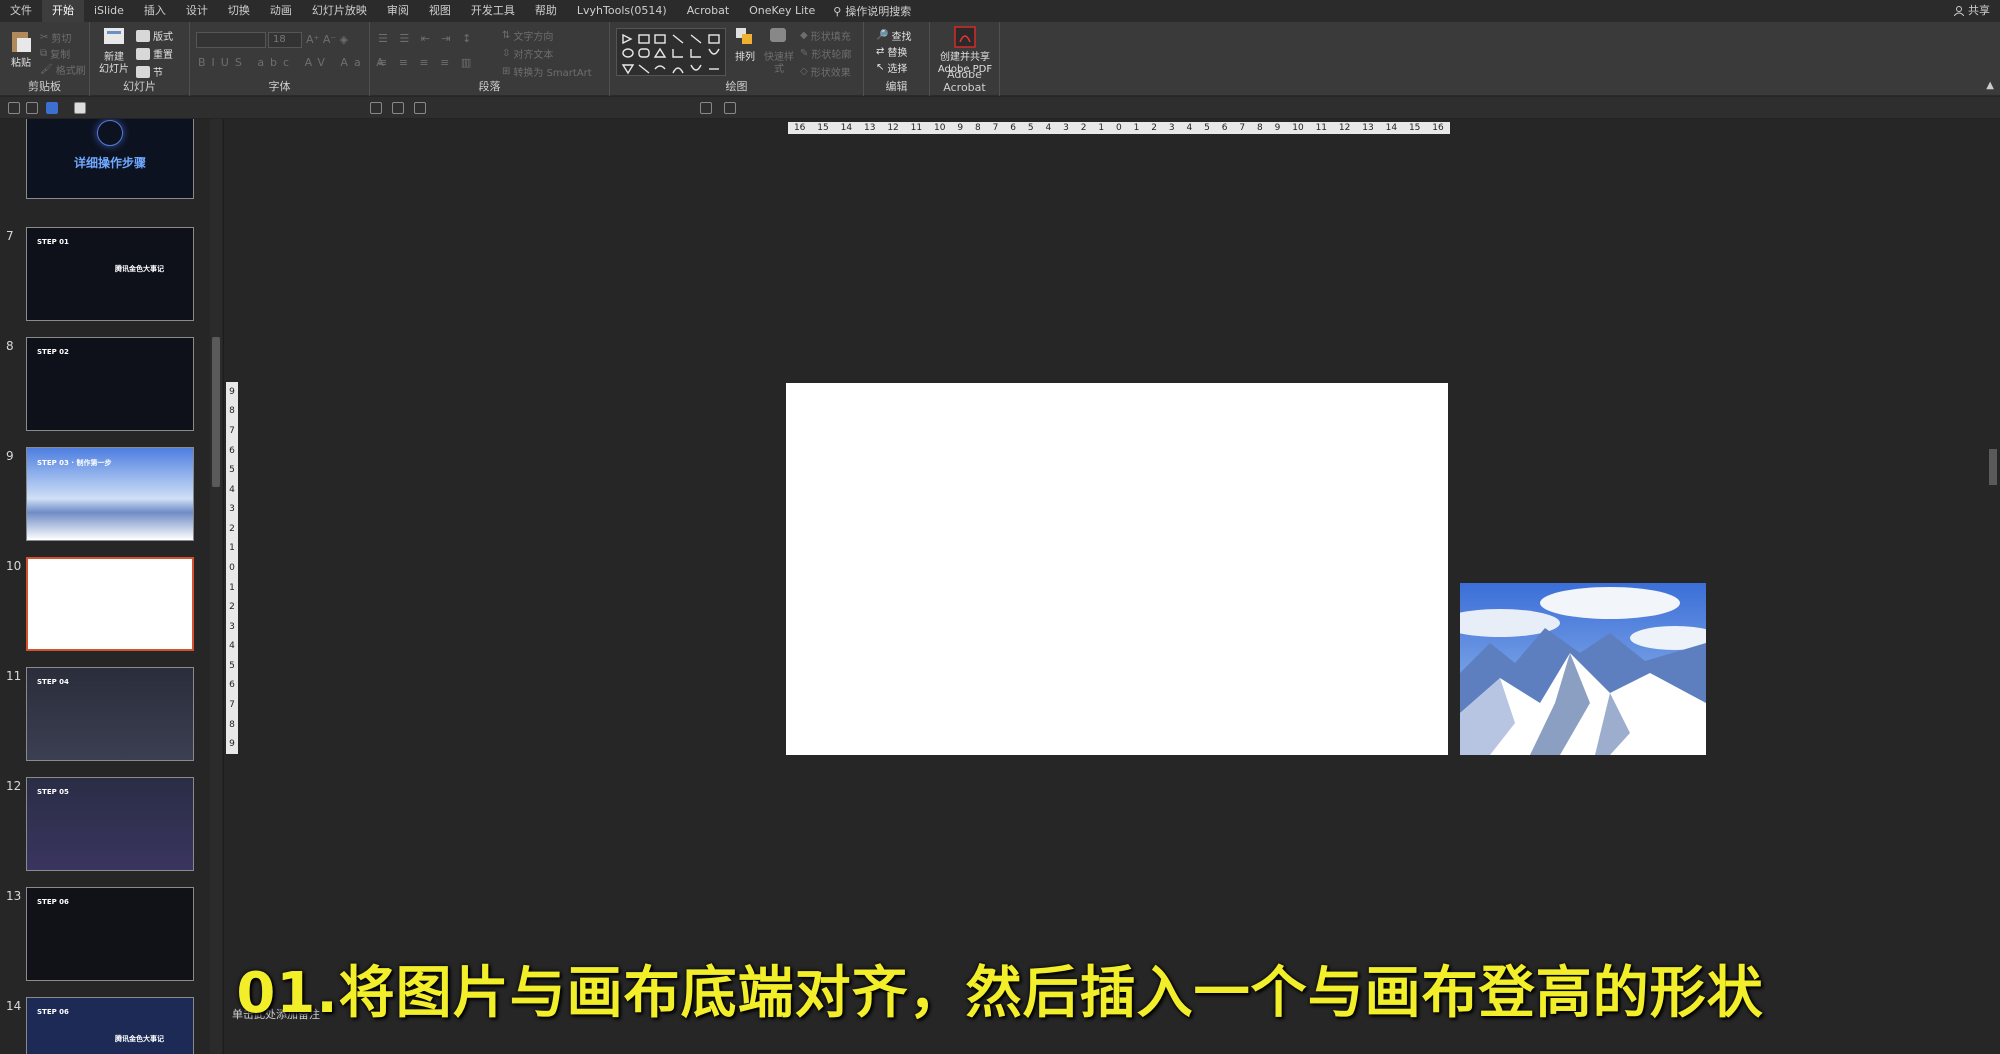  I want to click on find-icon: 🔎, so click(882, 35).